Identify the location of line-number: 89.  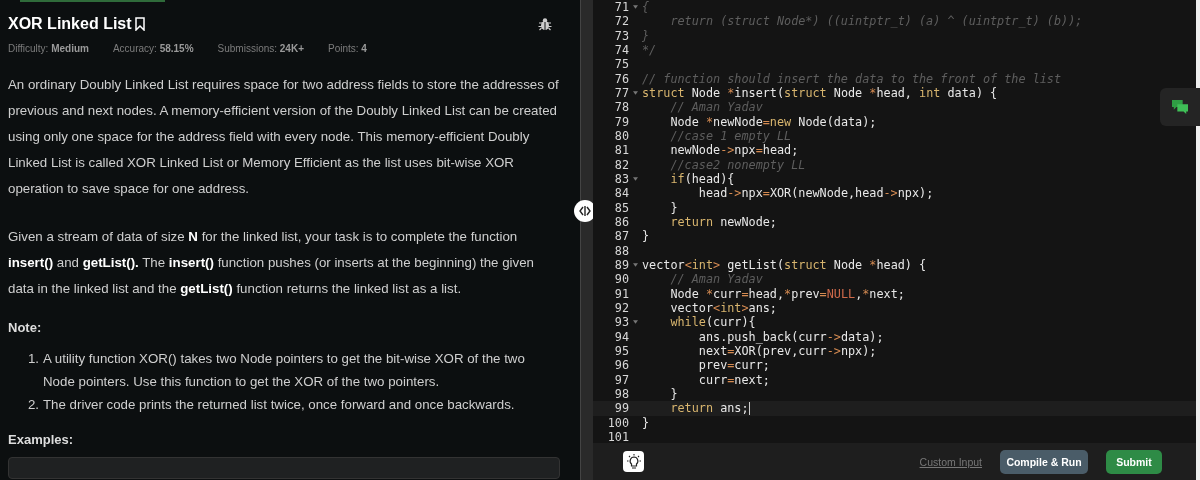
(621, 265).